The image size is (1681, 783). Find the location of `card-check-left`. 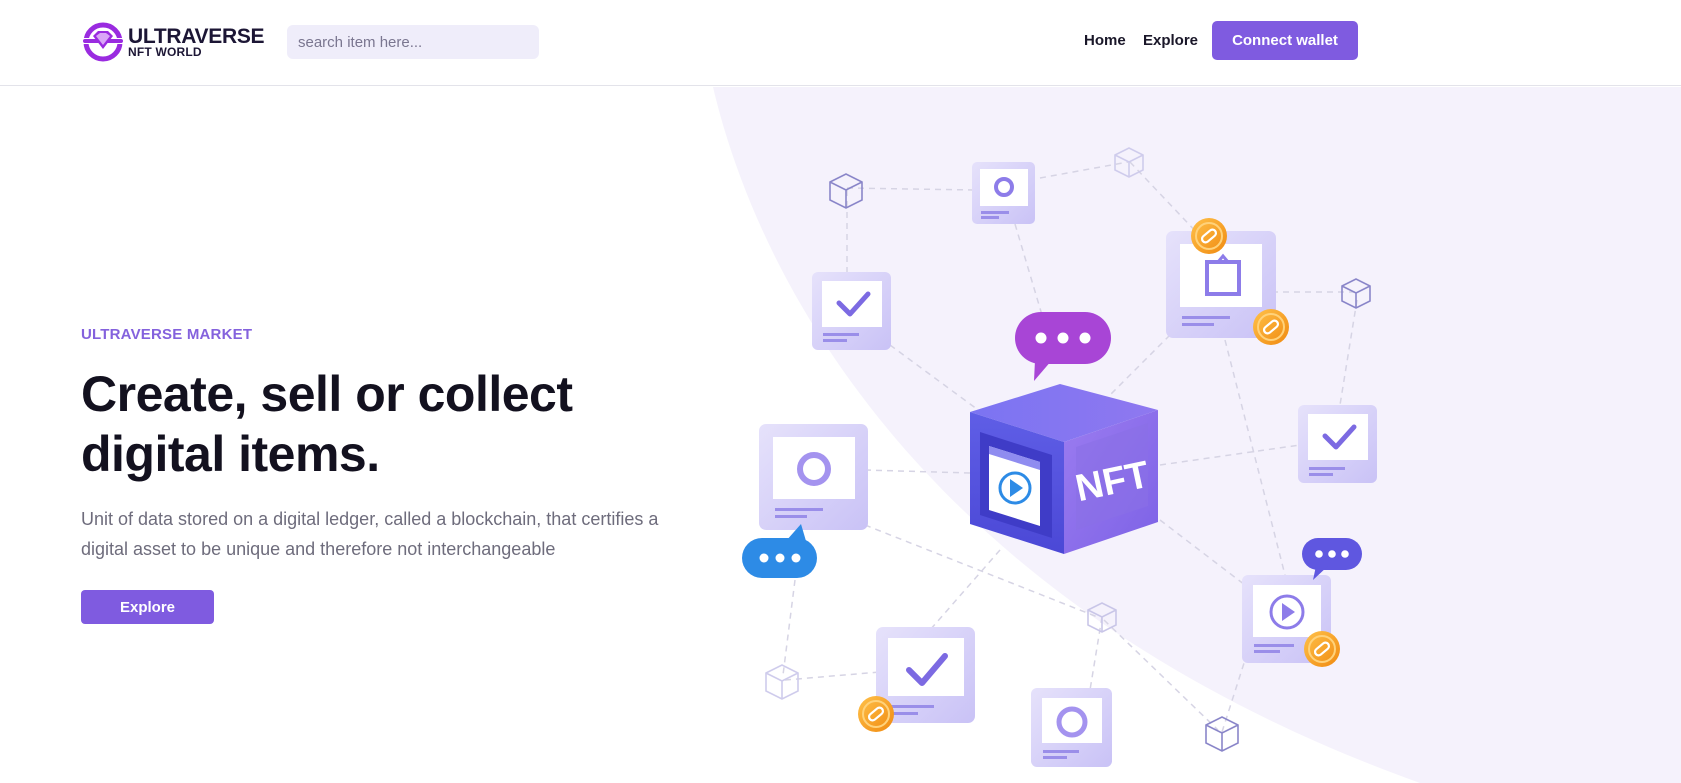

card-check-left is located at coordinates (851, 311).